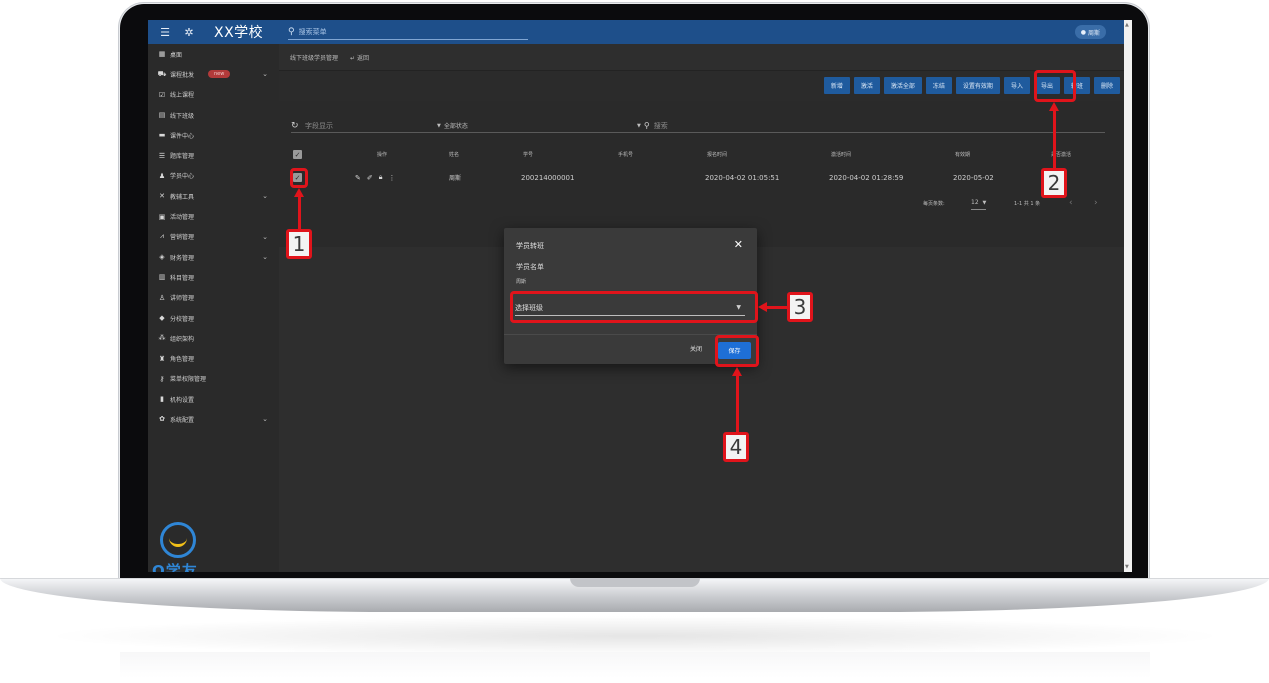  Describe the element at coordinates (371, 126) in the screenshot. I see `field-display-select: 字段显示` at that location.